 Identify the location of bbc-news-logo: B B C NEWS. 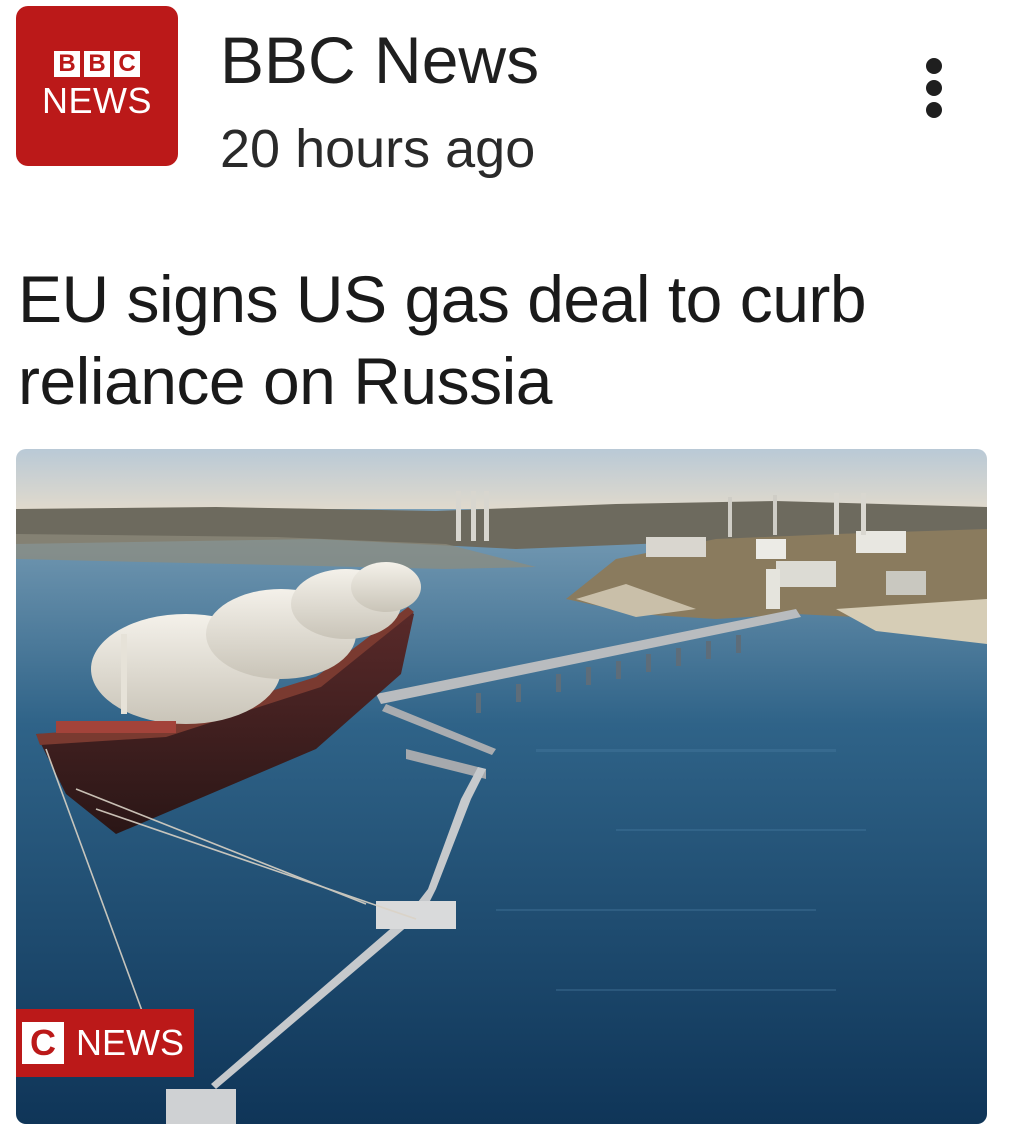
(97, 86).